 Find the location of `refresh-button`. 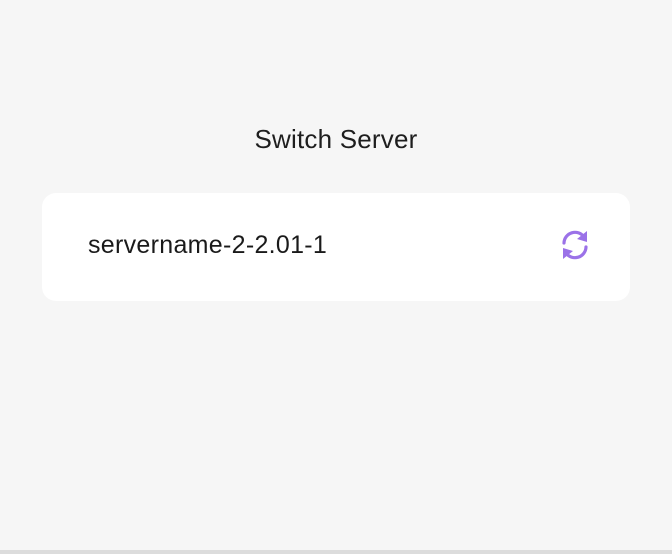

refresh-button is located at coordinates (575, 245).